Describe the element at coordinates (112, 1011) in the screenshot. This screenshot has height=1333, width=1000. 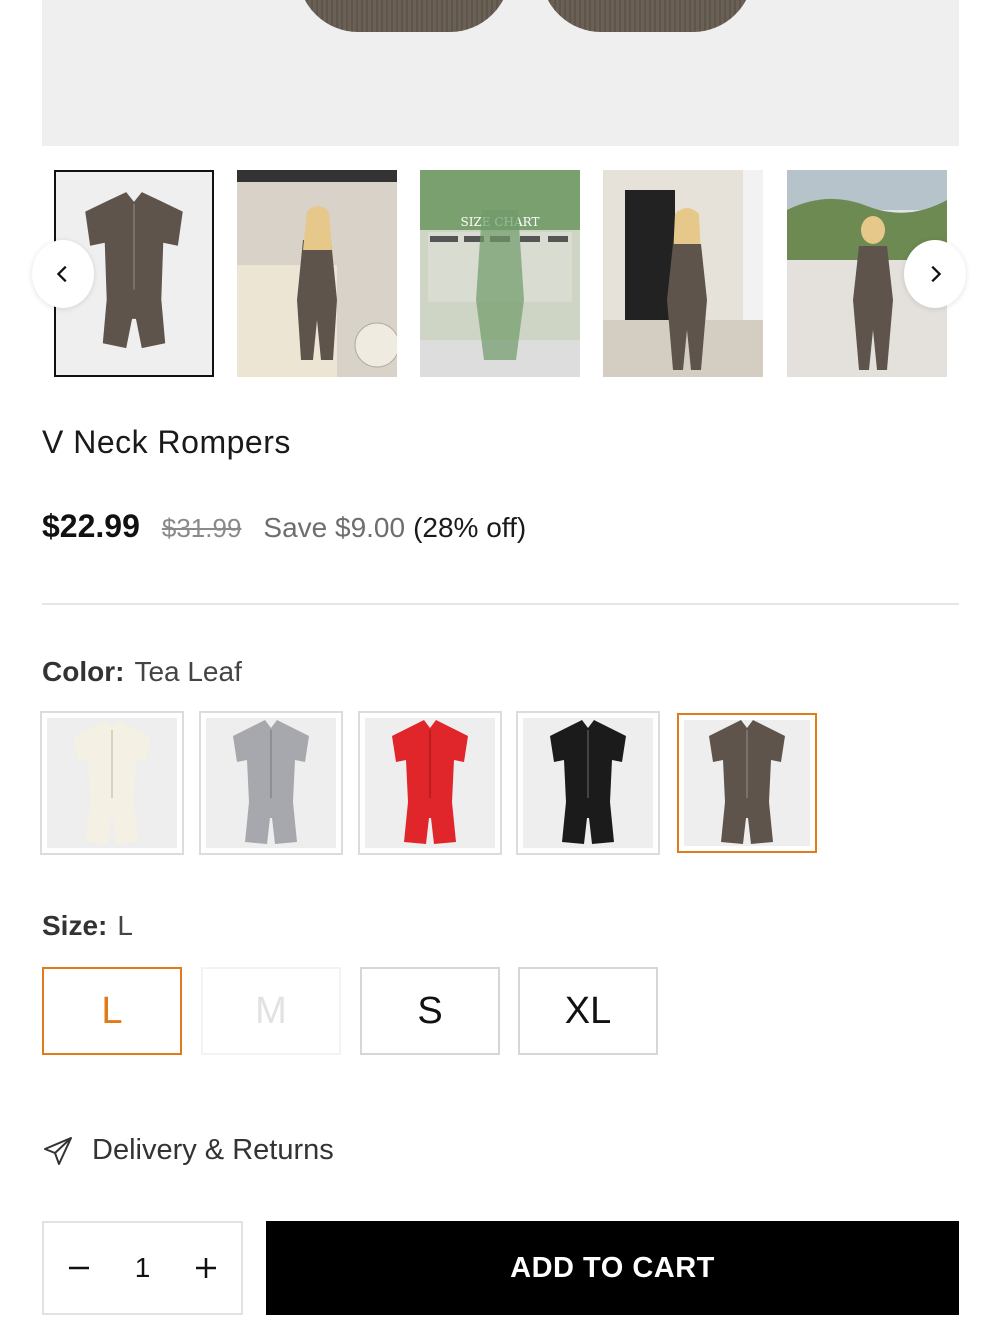
I see `size-option-l: L` at that location.